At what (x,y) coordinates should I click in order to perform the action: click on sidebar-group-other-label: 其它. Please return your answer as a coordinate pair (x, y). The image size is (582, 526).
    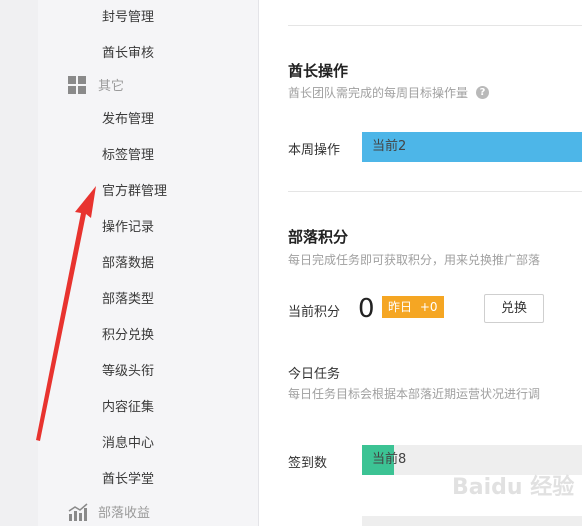
    Looking at the image, I should click on (111, 86).